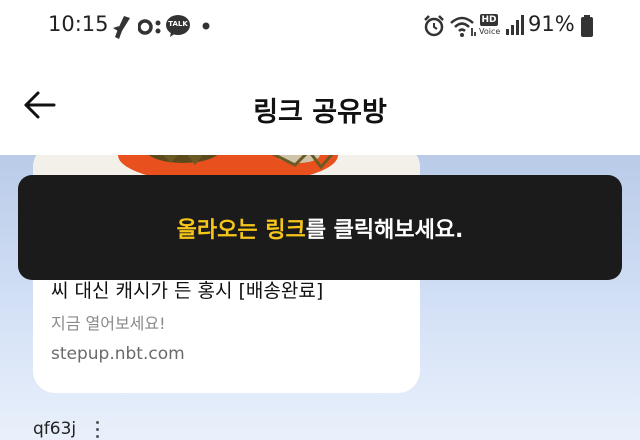  I want to click on jet-icon, so click(121, 27).